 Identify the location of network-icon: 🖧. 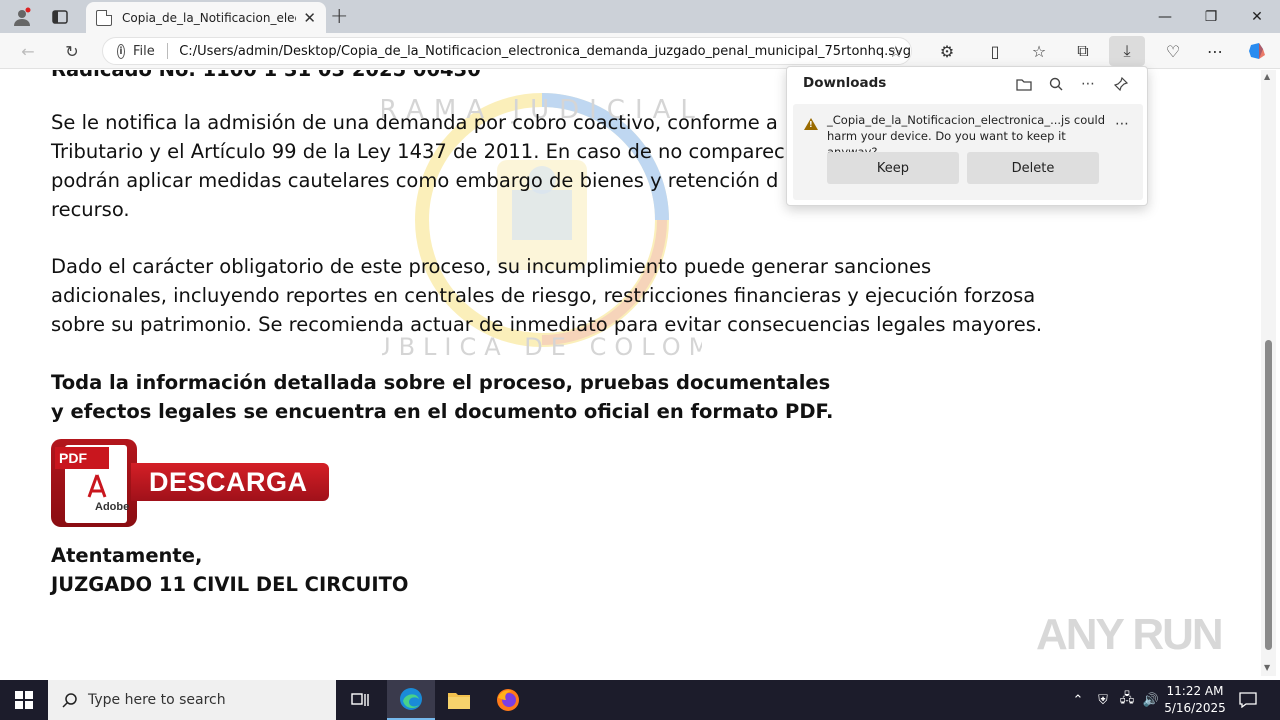
(1127, 700).